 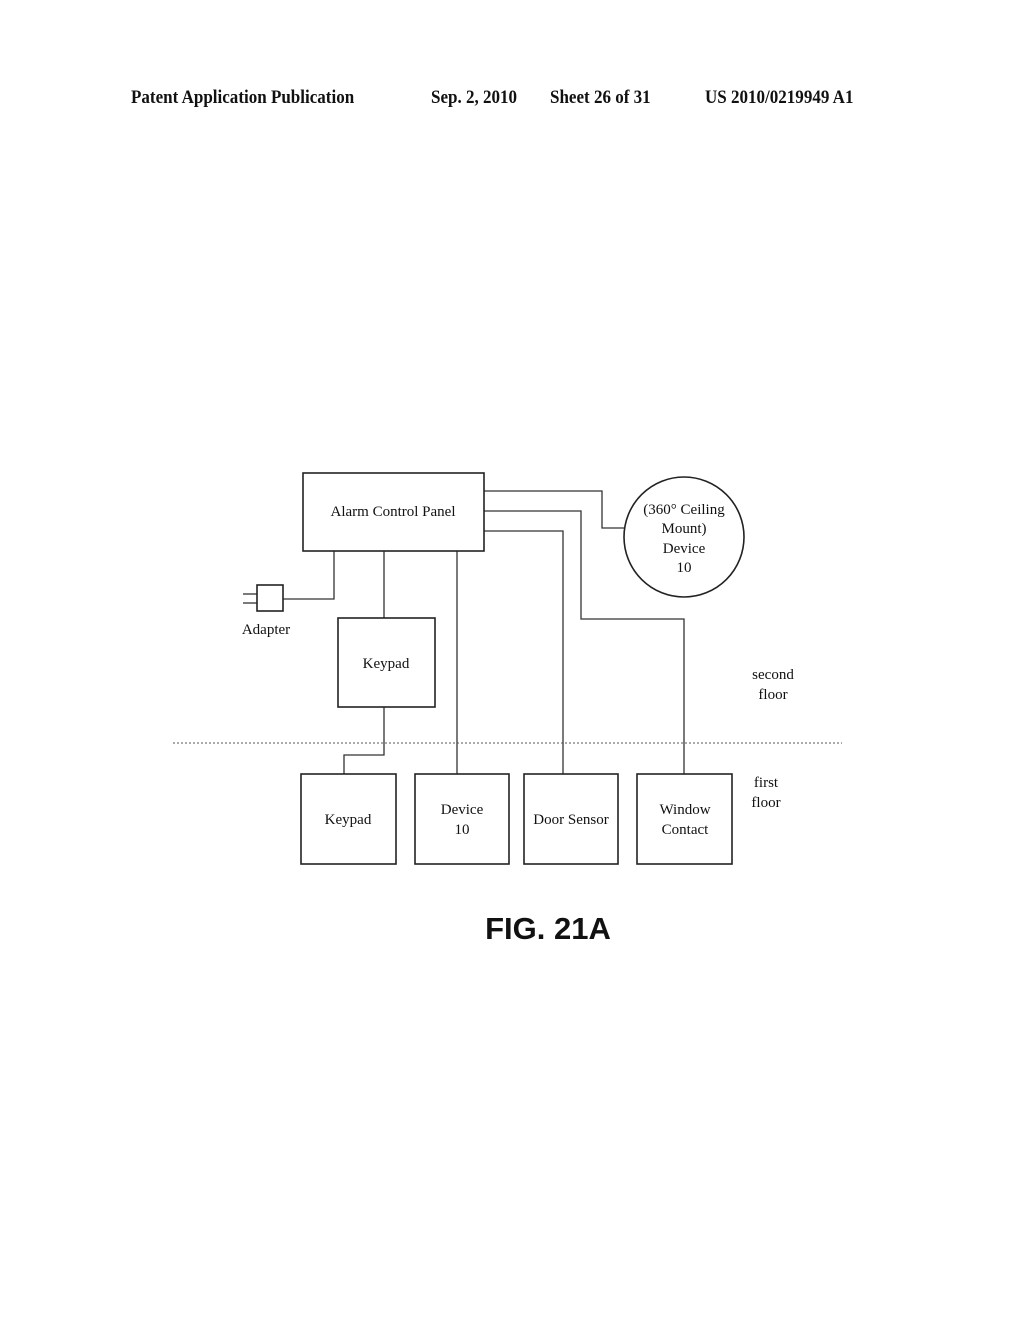 I want to click on ceiling-device-line-3: Device, so click(x=684, y=549).